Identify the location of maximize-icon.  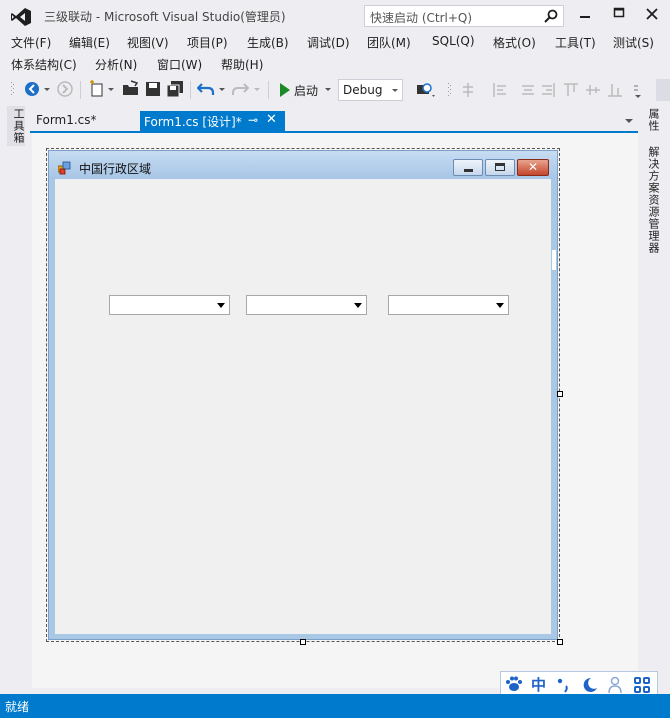
(619, 14).